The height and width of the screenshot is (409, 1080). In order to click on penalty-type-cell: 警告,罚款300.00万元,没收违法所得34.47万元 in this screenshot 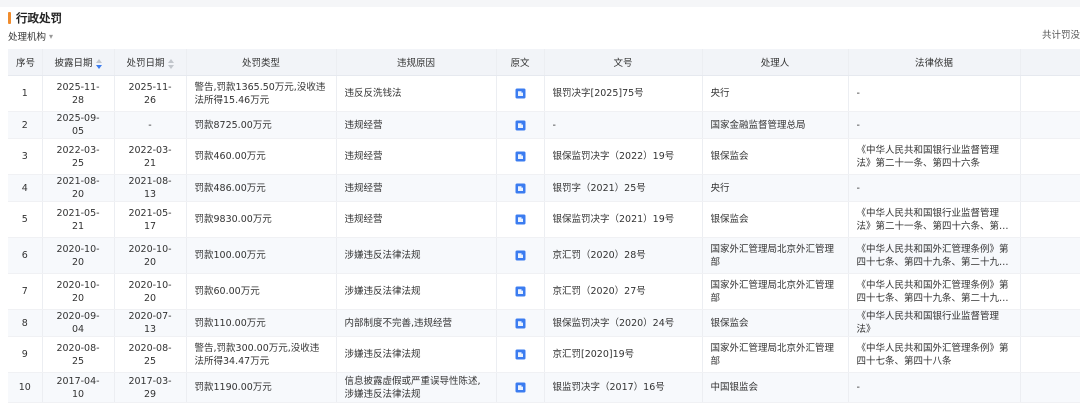, I will do `click(261, 354)`.